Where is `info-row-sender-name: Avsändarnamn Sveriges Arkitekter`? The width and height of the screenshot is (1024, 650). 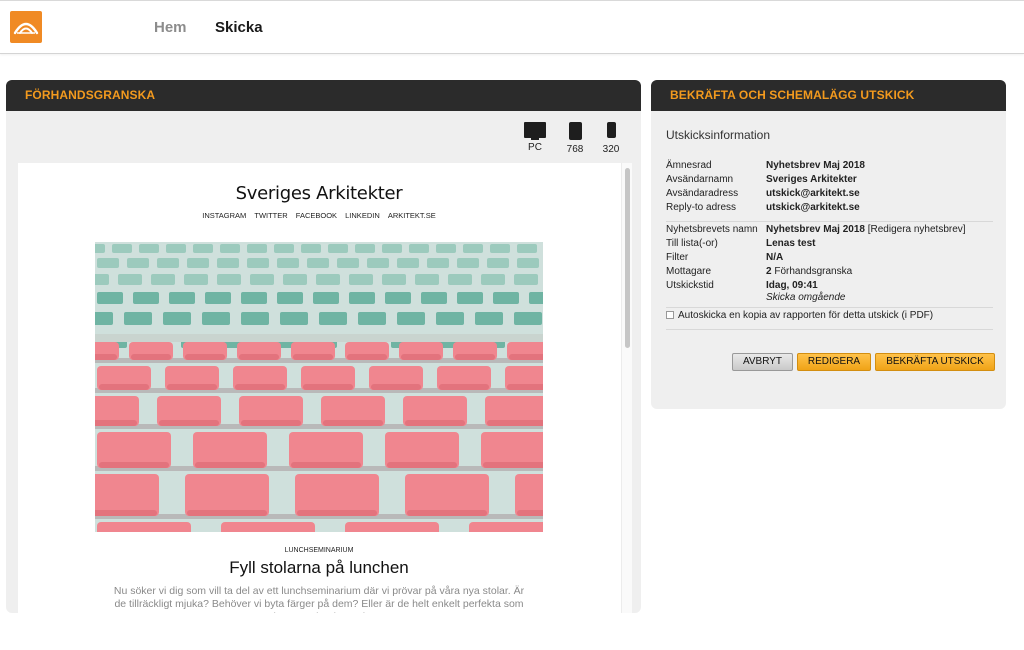
info-row-sender-name: Avsändarnamn Sveriges Arkitekter is located at coordinates (829, 181).